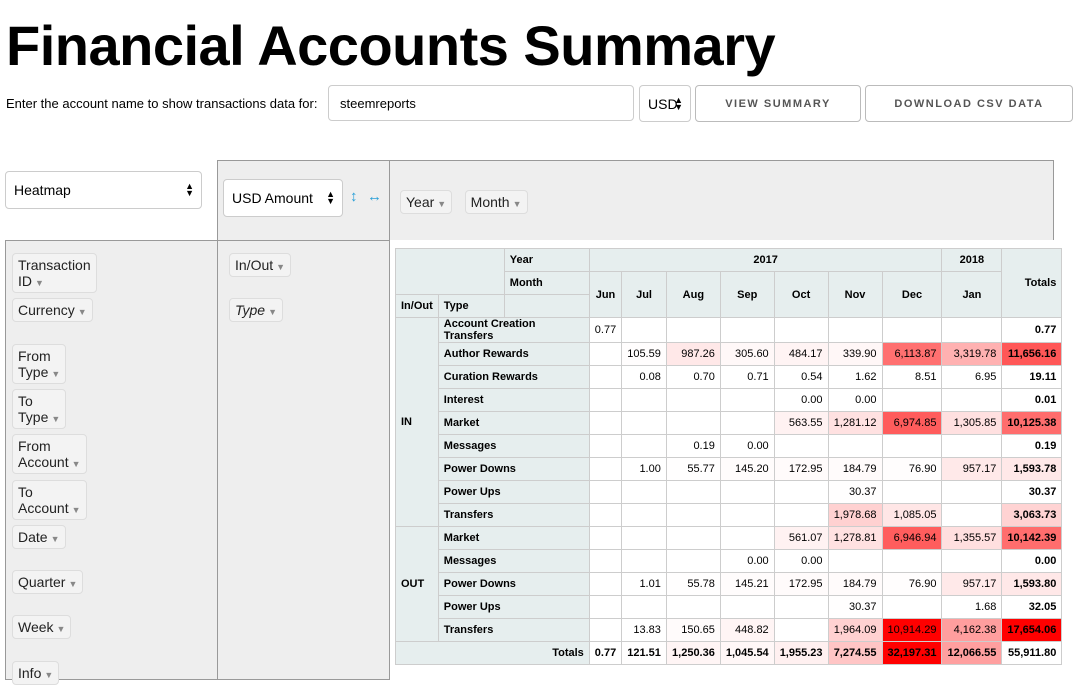  What do you see at coordinates (801, 538) in the screenshot?
I see `value-cell: 561.07` at bounding box center [801, 538].